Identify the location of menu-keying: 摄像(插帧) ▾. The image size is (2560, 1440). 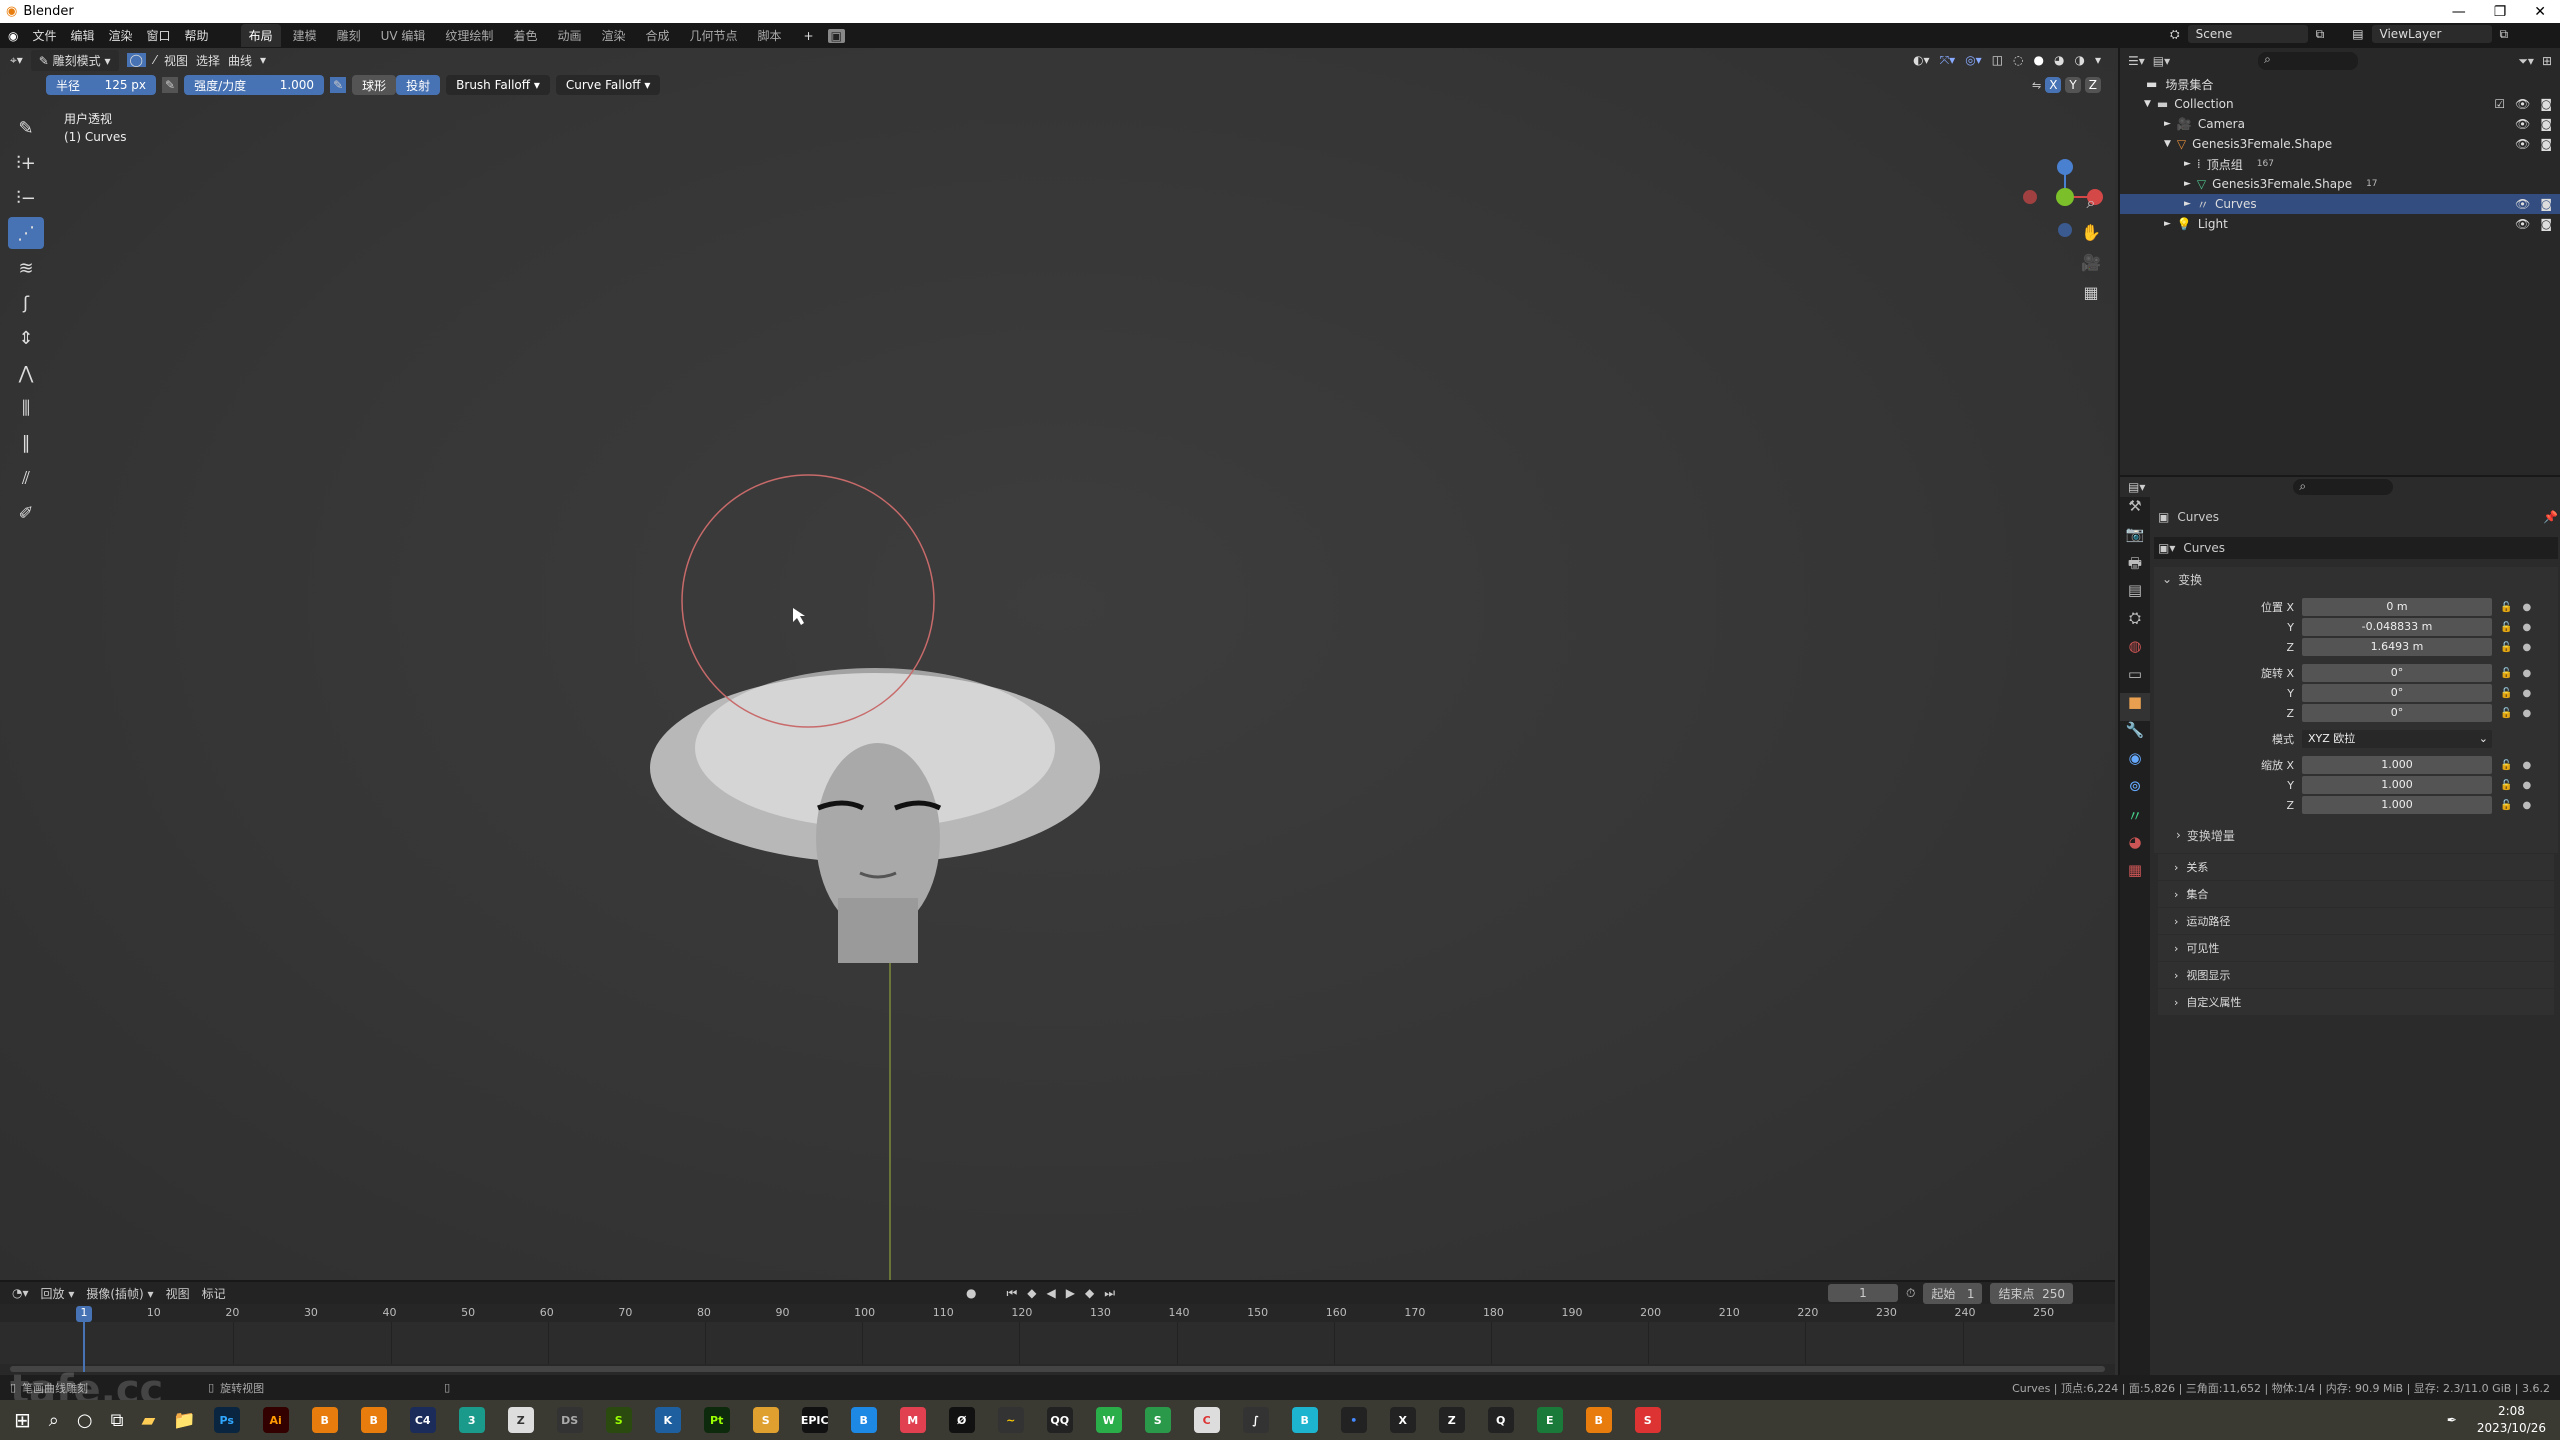
(119, 1293).